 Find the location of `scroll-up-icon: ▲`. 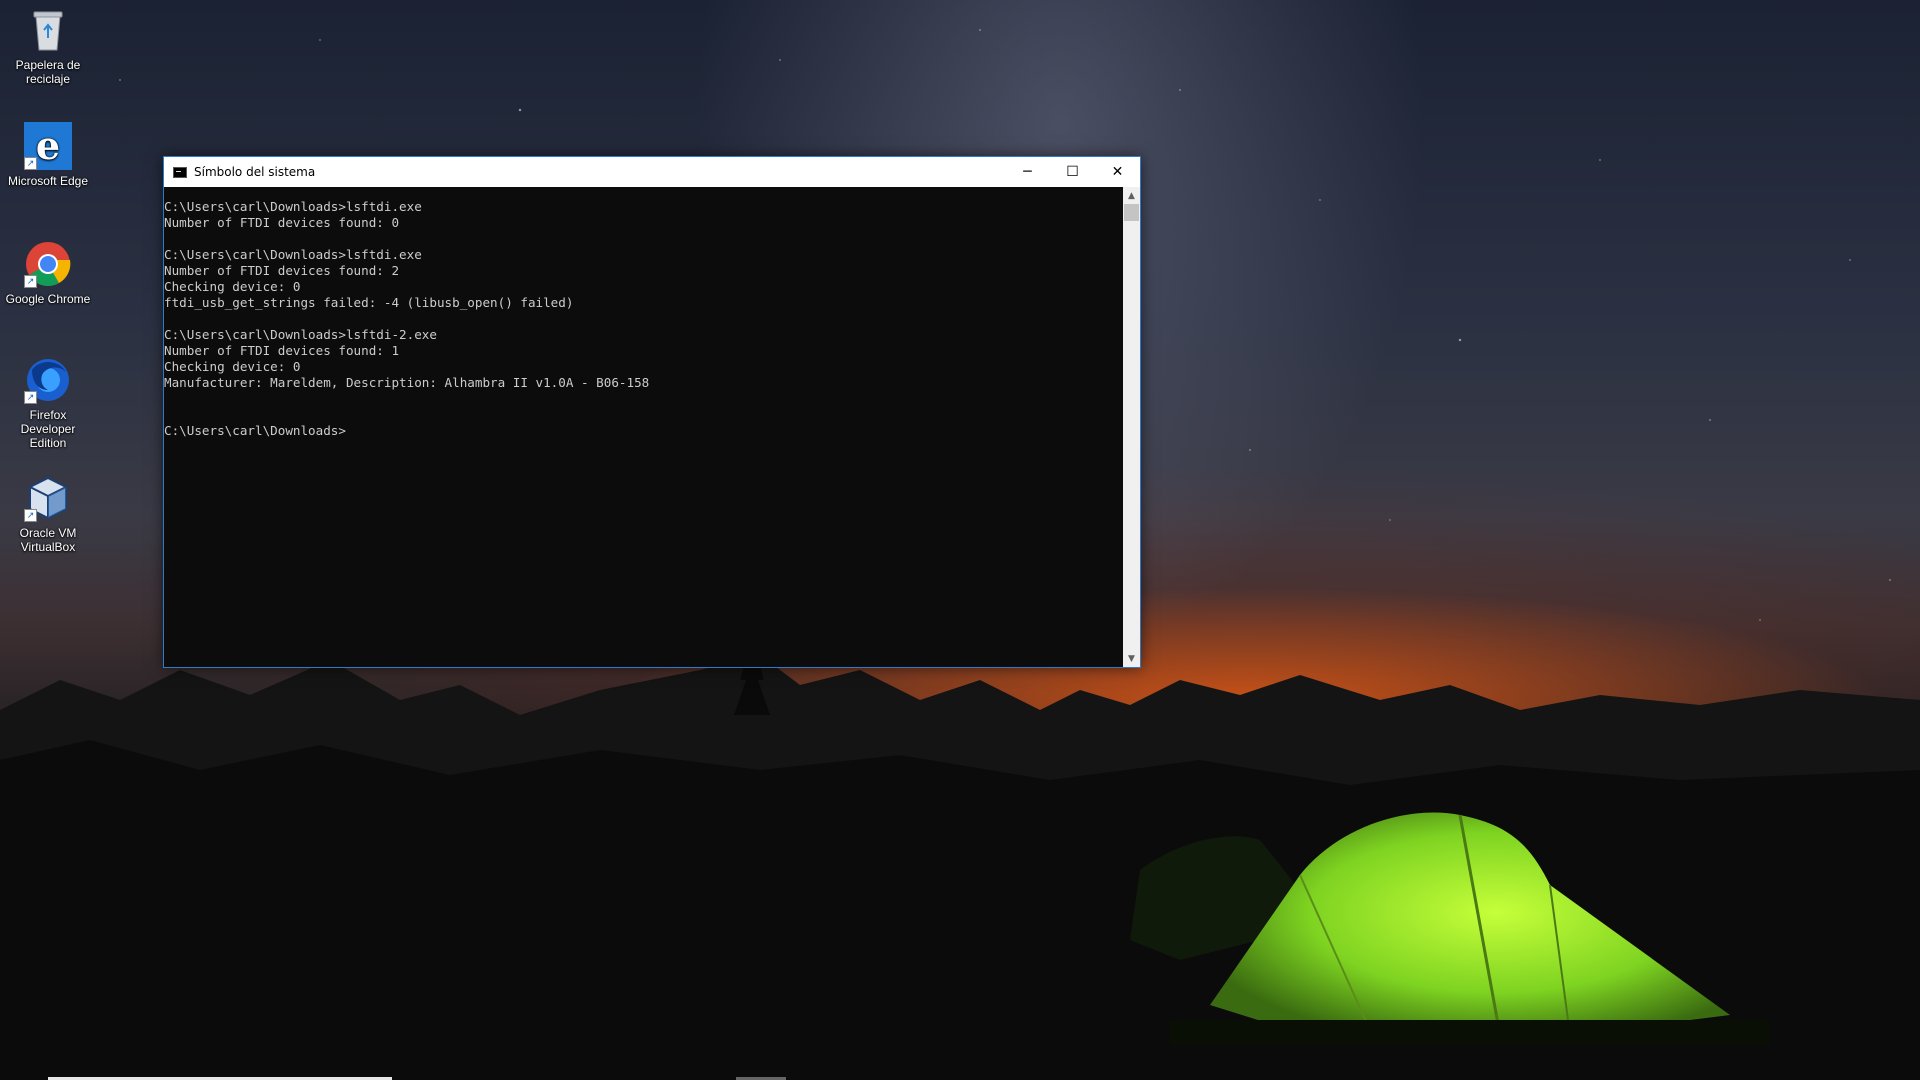

scroll-up-icon: ▲ is located at coordinates (1131, 195).